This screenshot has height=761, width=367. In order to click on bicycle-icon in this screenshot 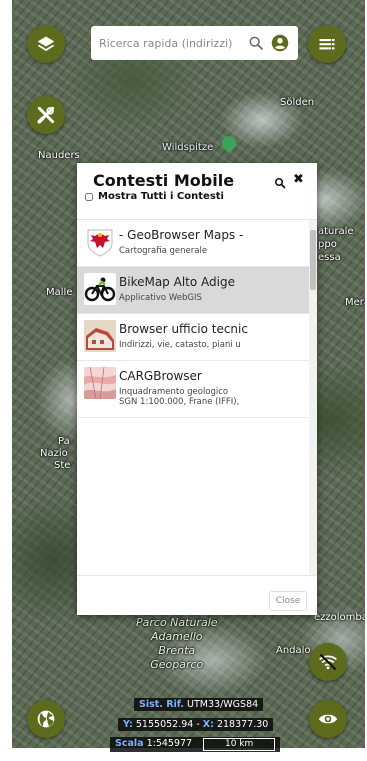, I will do `click(100, 289)`.